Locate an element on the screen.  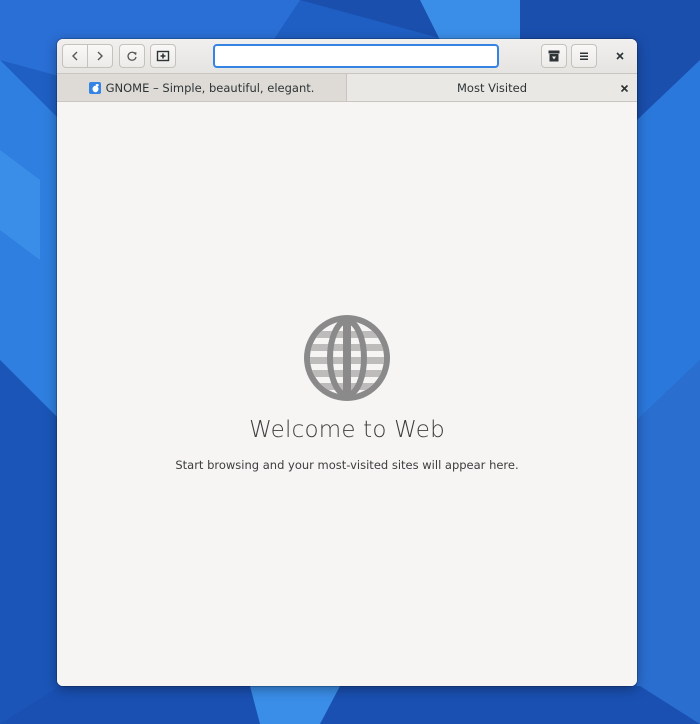
window-close-button is located at coordinates (620, 56).